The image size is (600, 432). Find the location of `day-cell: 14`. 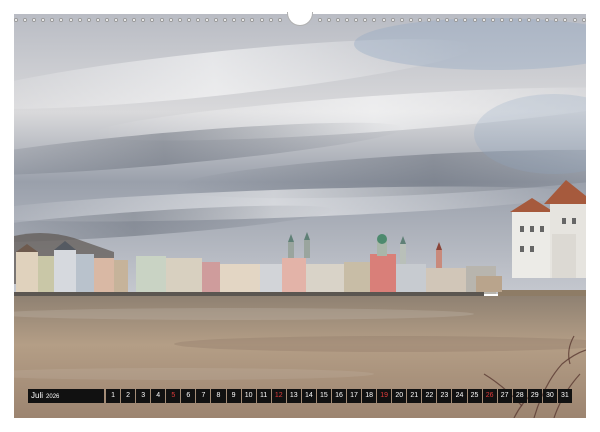

day-cell: 14 is located at coordinates (308, 396).